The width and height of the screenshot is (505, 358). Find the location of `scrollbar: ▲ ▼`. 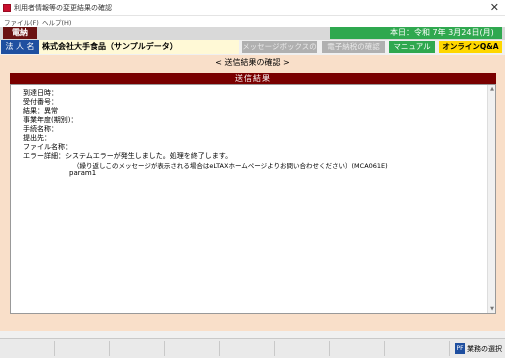

scrollbar: ▲ ▼ is located at coordinates (491, 199).